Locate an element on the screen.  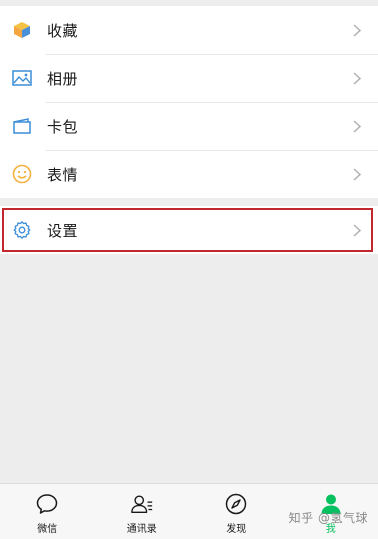
contacts-icon is located at coordinates (142, 504).